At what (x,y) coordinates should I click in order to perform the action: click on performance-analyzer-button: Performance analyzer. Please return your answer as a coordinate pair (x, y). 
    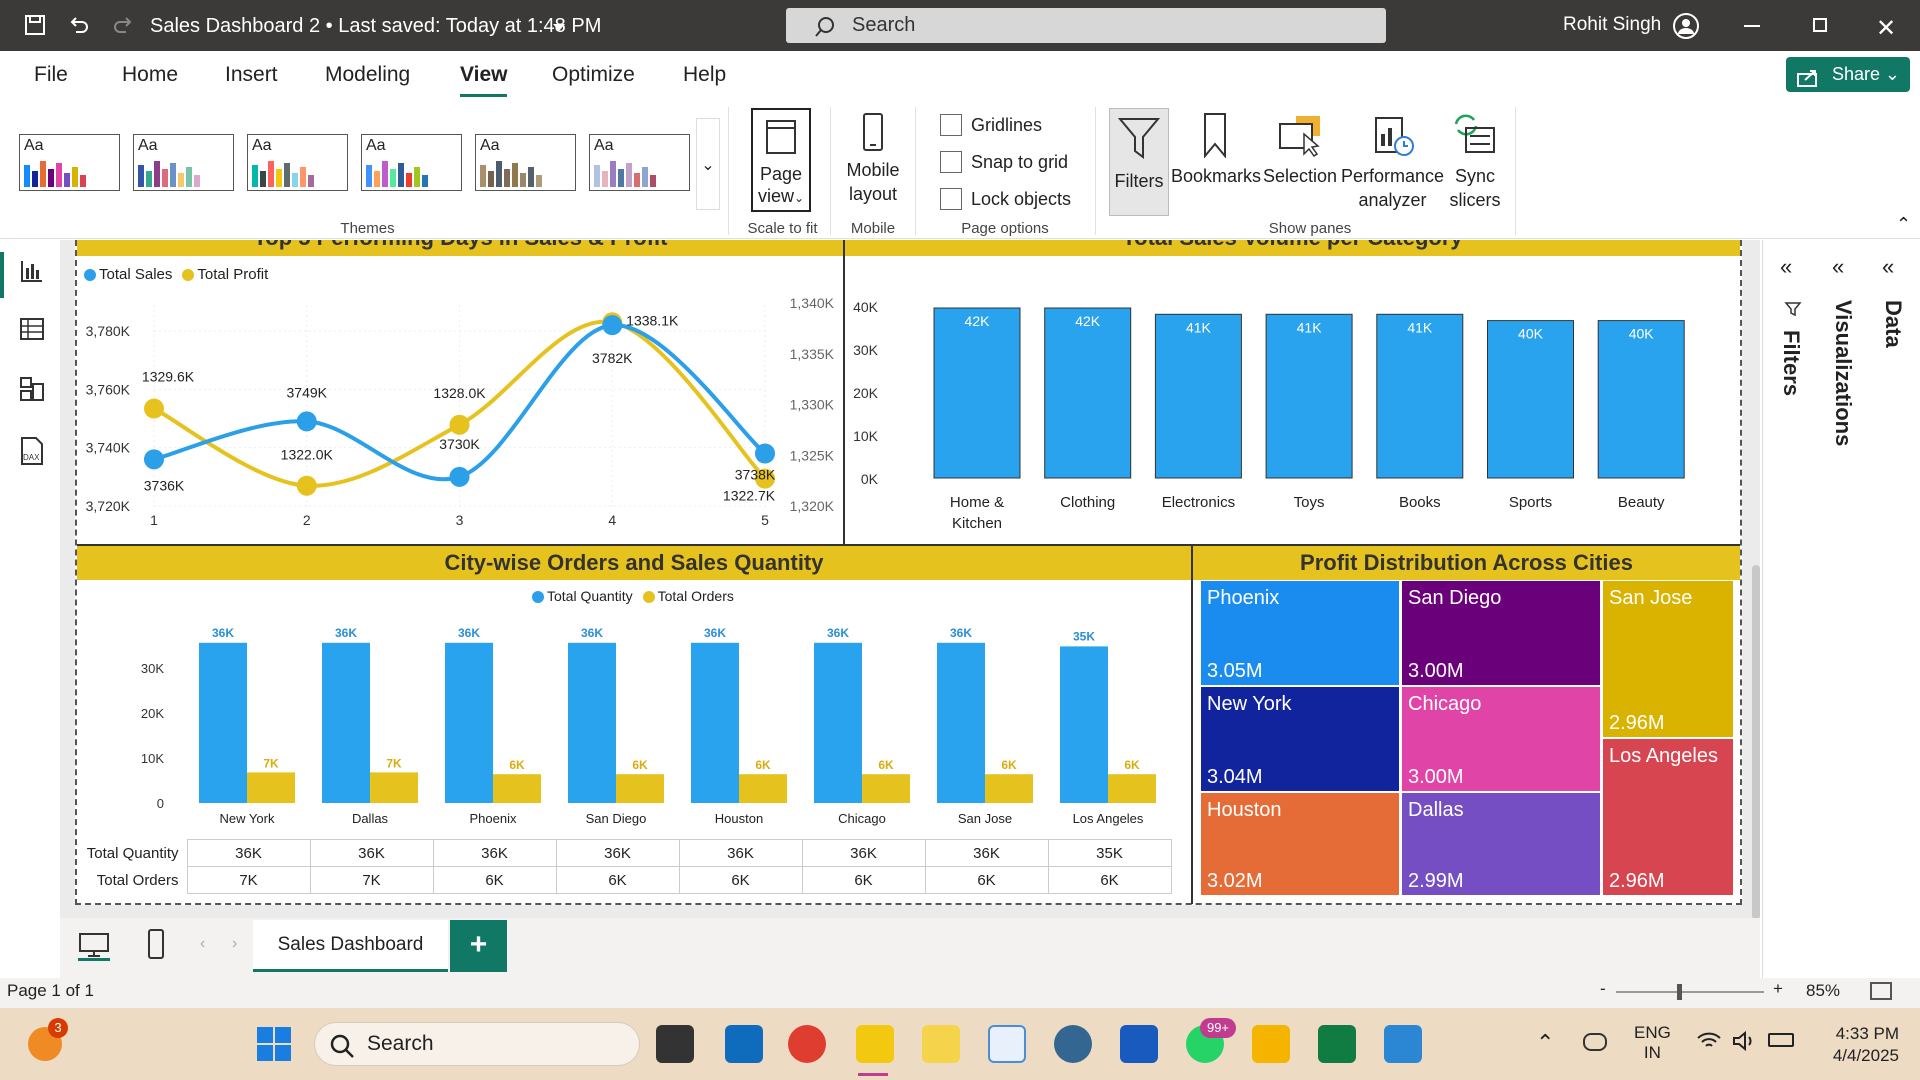
    Looking at the image, I should click on (1392, 162).